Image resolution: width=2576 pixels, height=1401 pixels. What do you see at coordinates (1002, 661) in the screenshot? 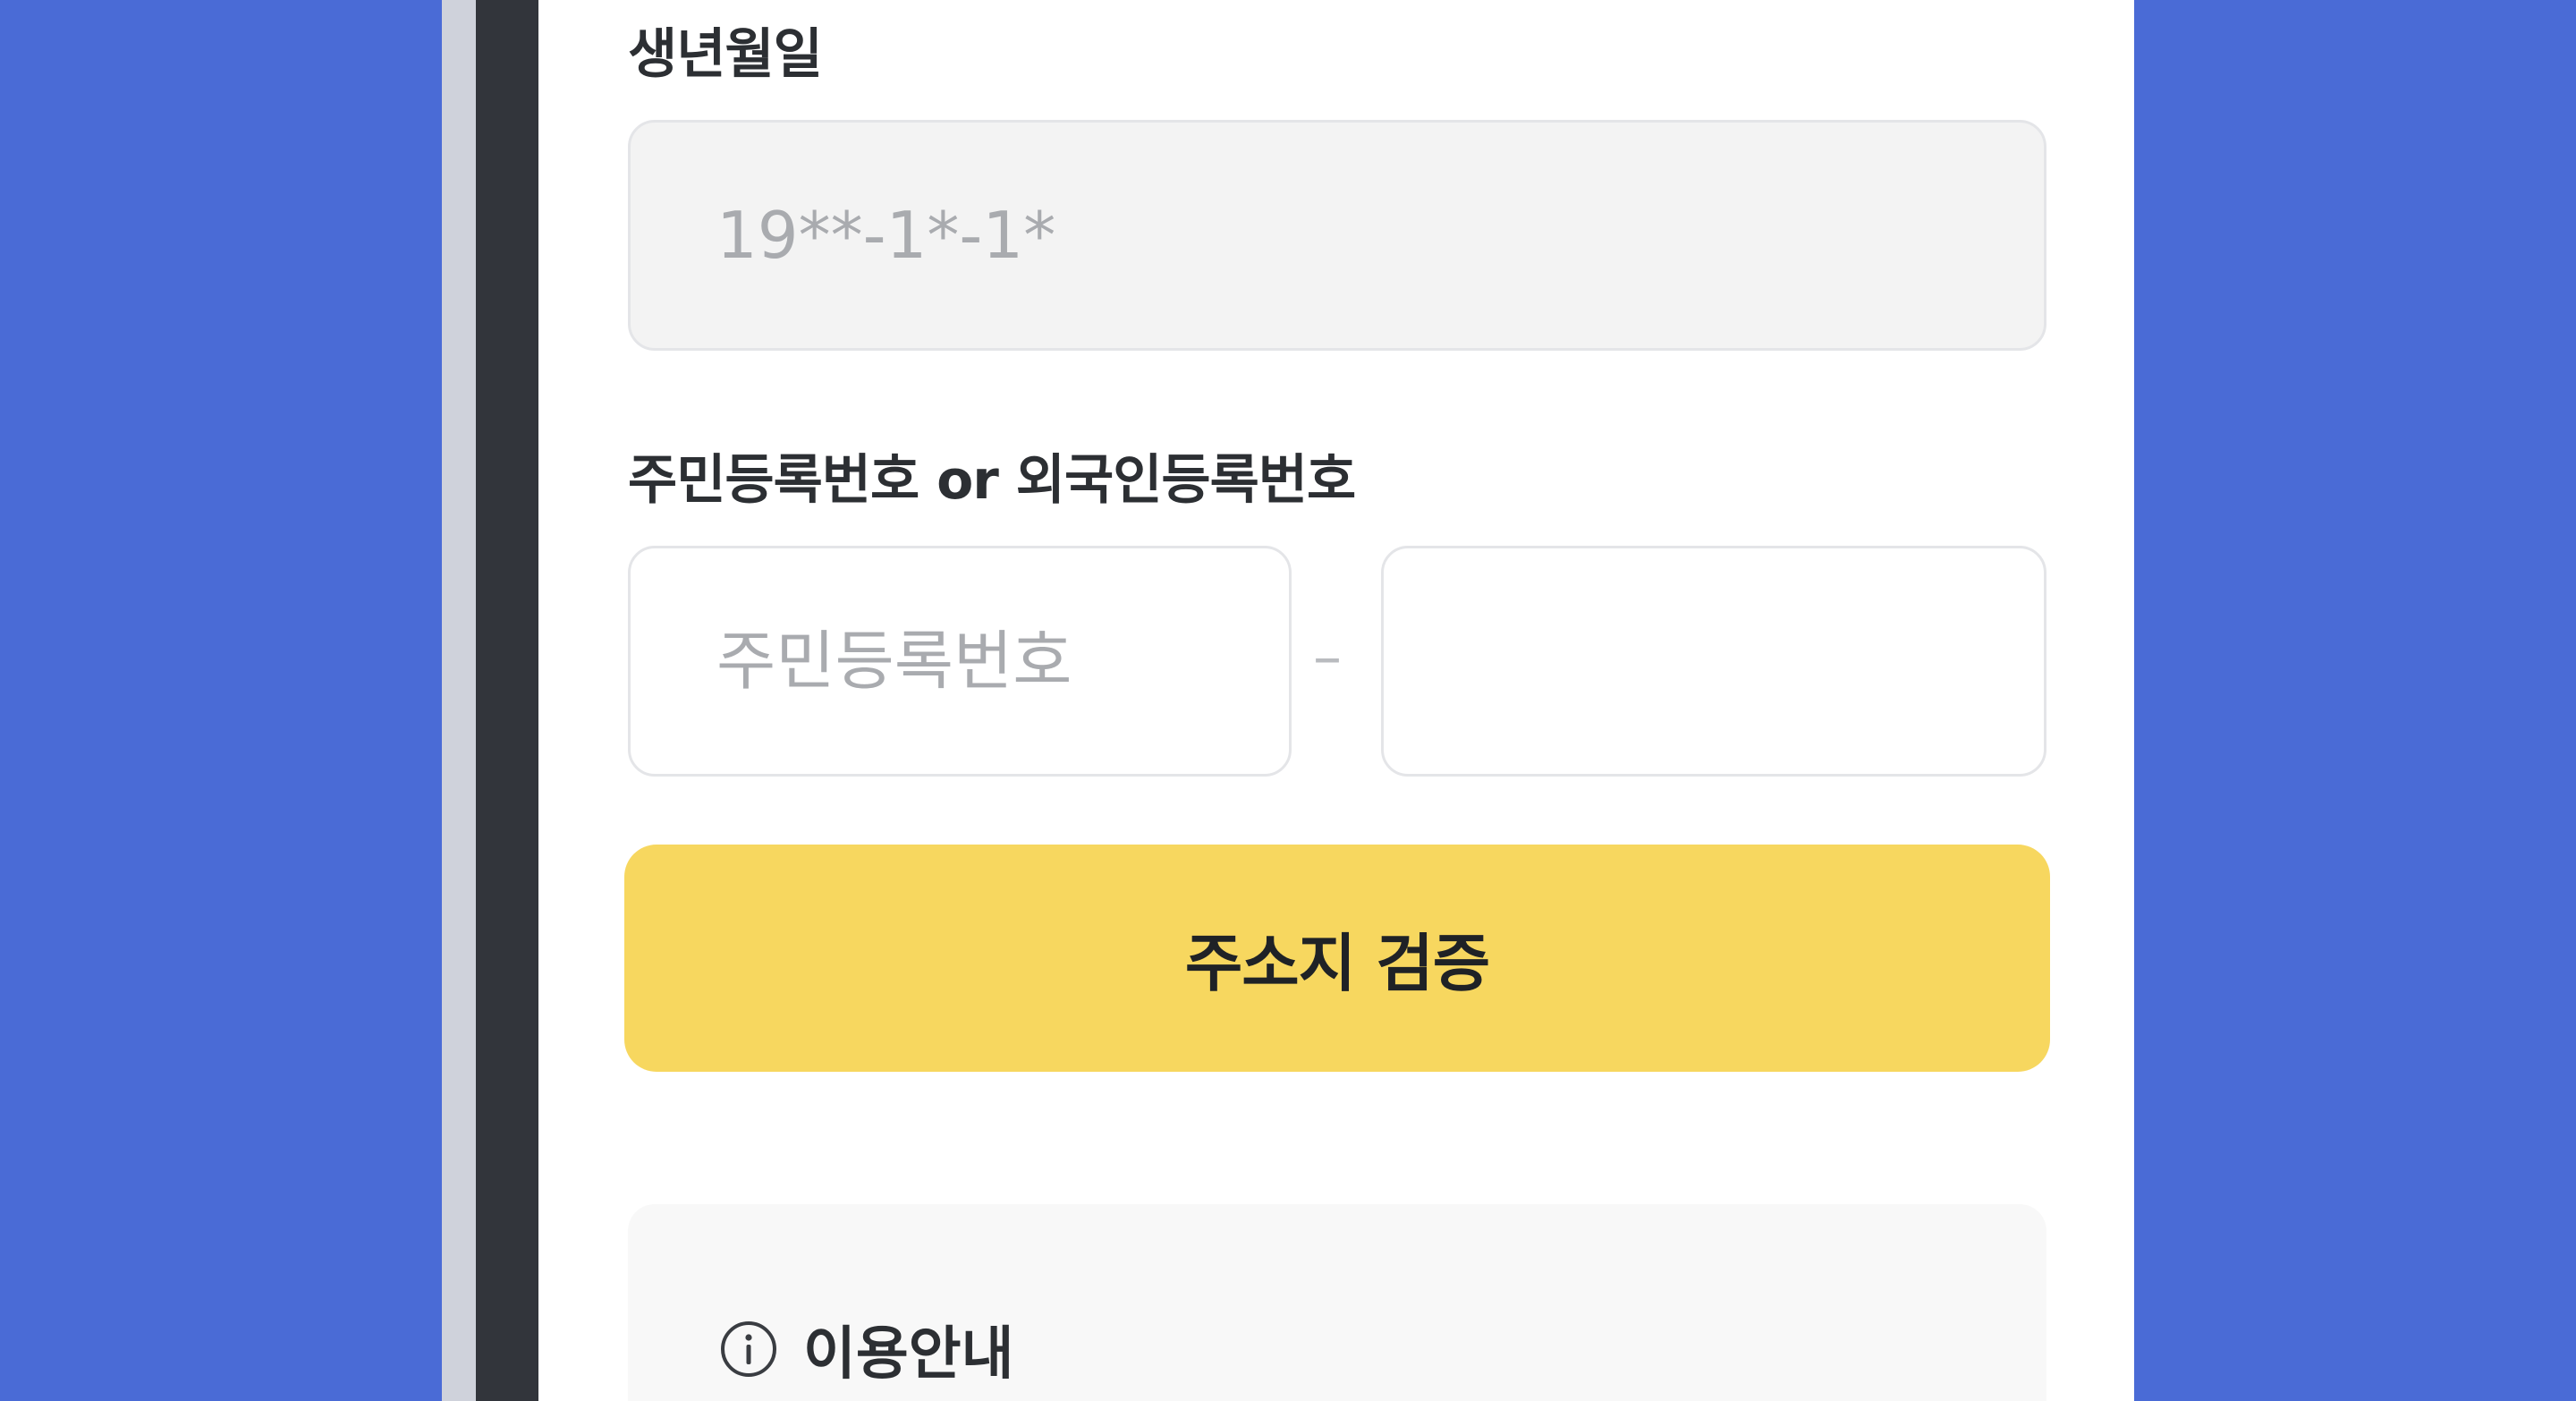
I see `resident-id-front-input` at bounding box center [1002, 661].